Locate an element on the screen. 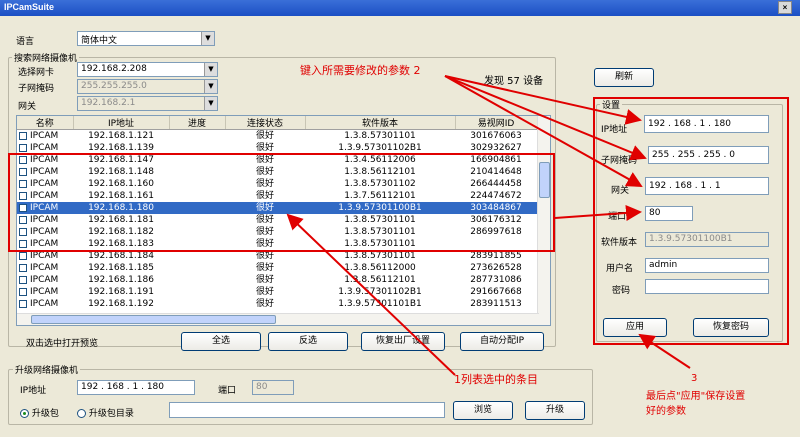 This screenshot has height=437, width=800. arrow-to-gateway is located at coordinates (543, 131).